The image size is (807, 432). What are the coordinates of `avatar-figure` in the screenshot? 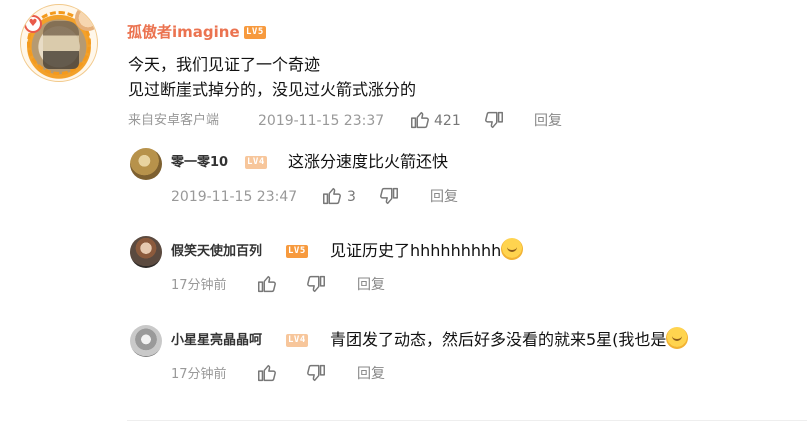 It's located at (61, 45).